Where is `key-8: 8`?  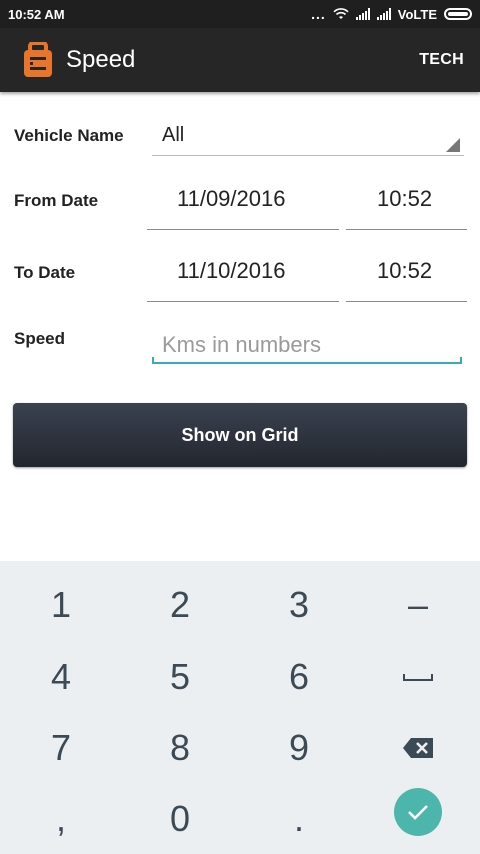 key-8: 8 is located at coordinates (180, 748).